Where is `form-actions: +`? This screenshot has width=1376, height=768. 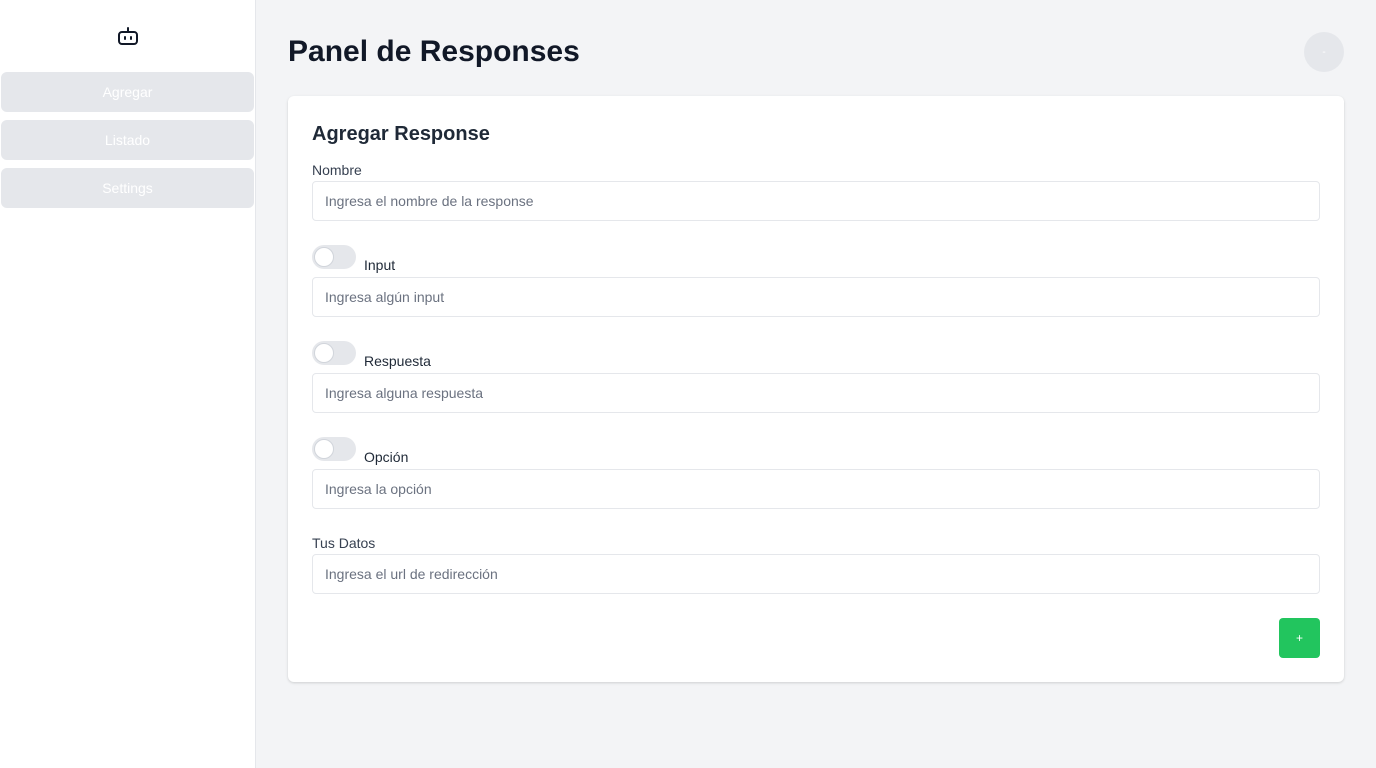
form-actions: + is located at coordinates (816, 638).